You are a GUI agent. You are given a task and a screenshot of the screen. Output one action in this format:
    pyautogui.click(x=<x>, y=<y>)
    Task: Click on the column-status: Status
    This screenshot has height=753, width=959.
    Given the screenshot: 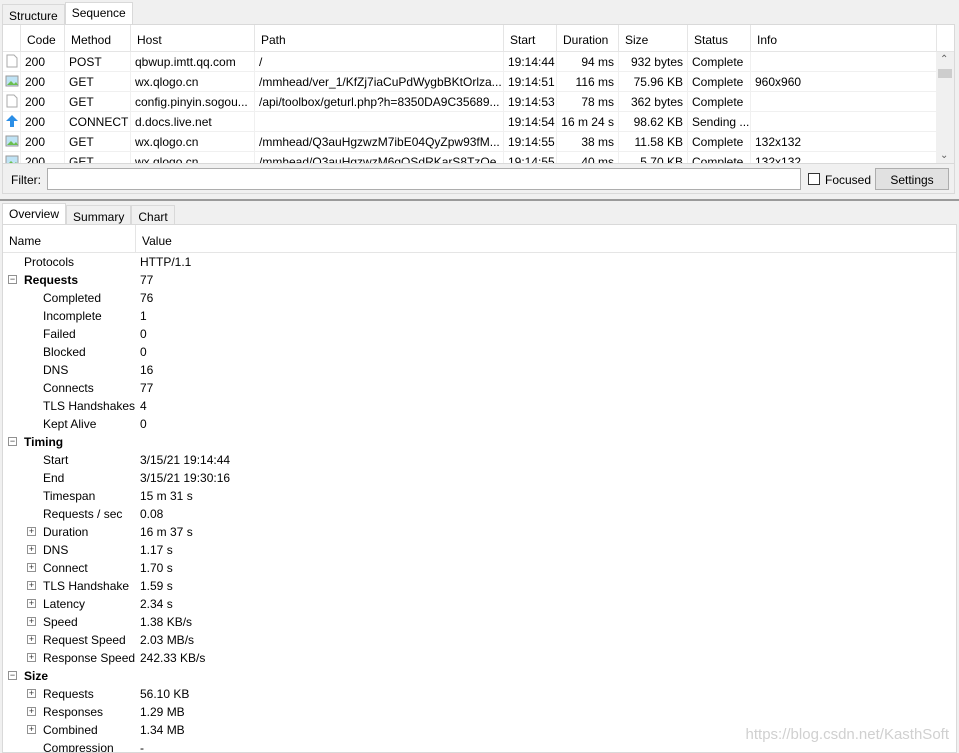 What is the action you would take?
    pyautogui.click(x=719, y=38)
    